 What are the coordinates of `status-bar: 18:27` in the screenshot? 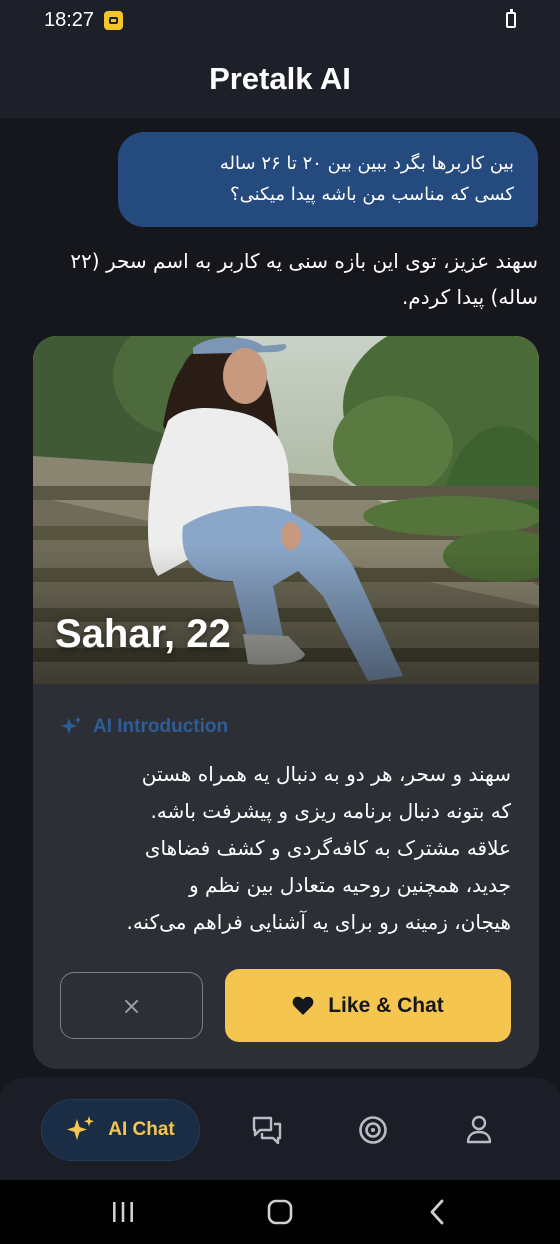 It's located at (280, 20).